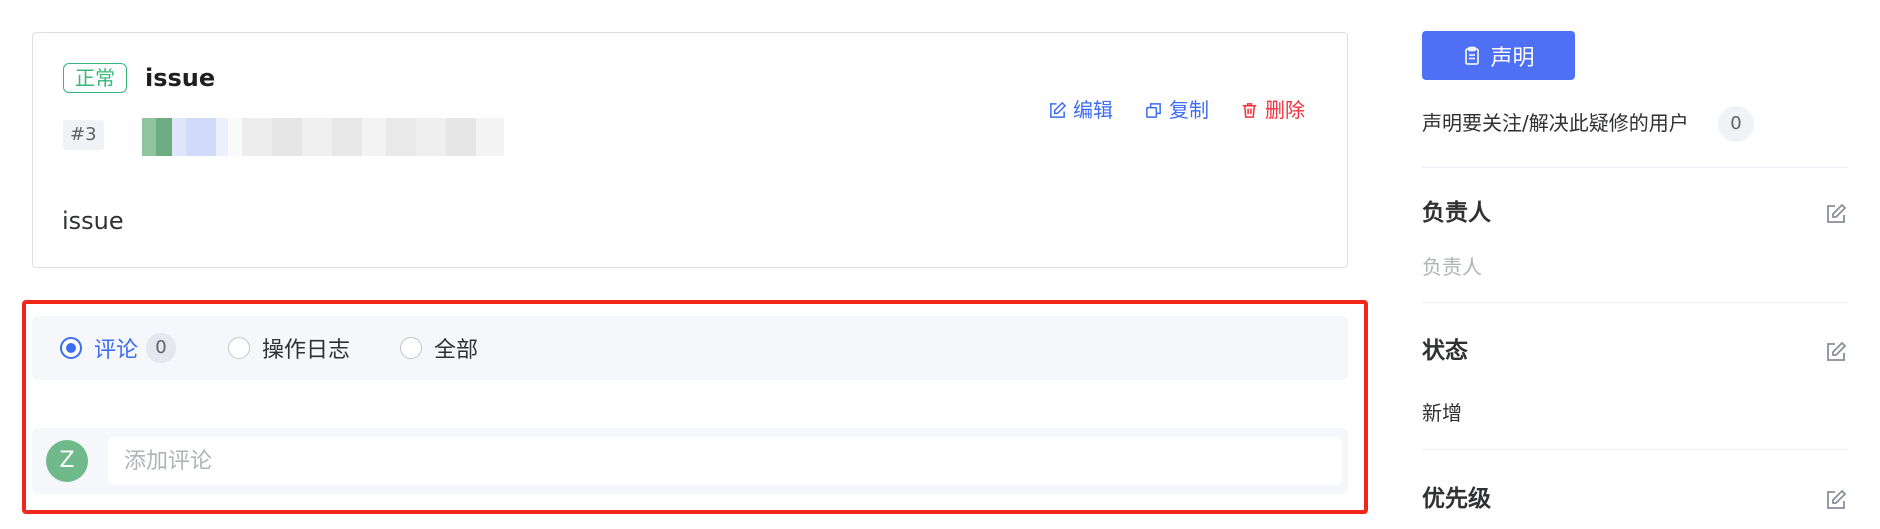  What do you see at coordinates (93, 221) in the screenshot?
I see `issue-body: issue` at bounding box center [93, 221].